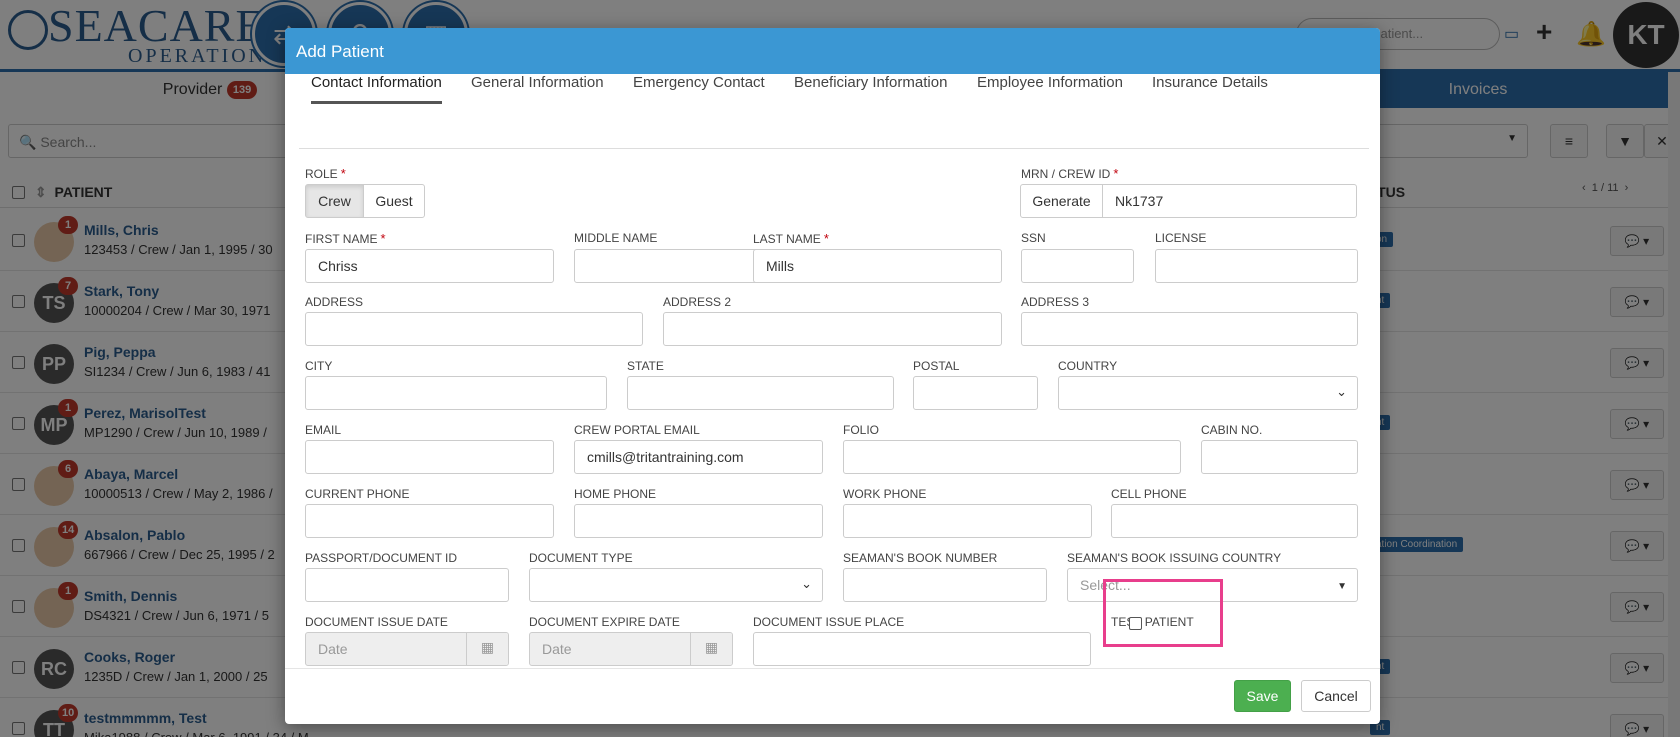 This screenshot has width=1680, height=737. Describe the element at coordinates (615, 494) in the screenshot. I see `home-phone-label: HOME PHONE` at that location.